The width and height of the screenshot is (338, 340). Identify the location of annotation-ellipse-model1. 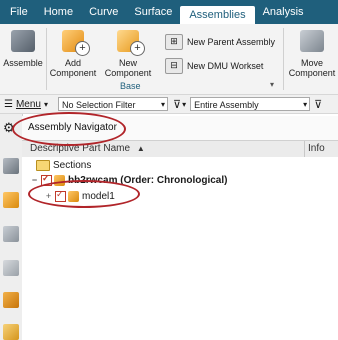
(84, 194).